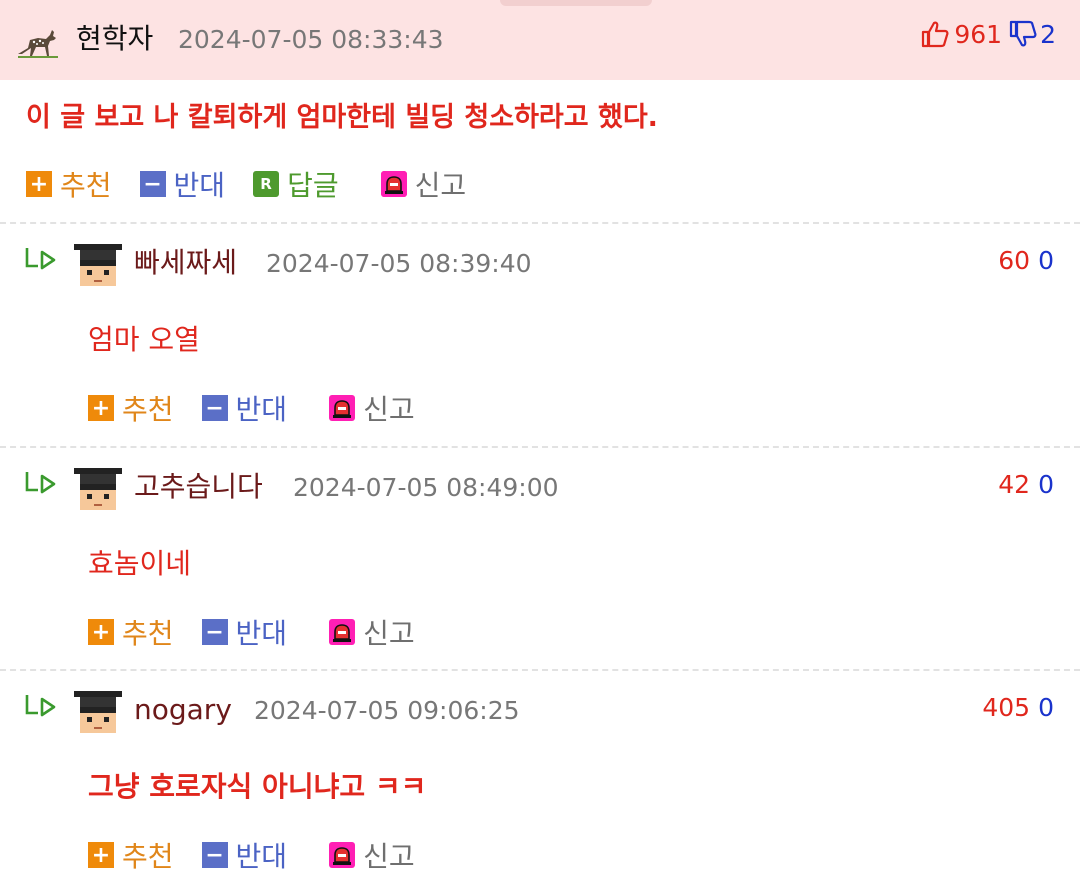  I want to click on comment-up-count: 60, so click(1014, 260).